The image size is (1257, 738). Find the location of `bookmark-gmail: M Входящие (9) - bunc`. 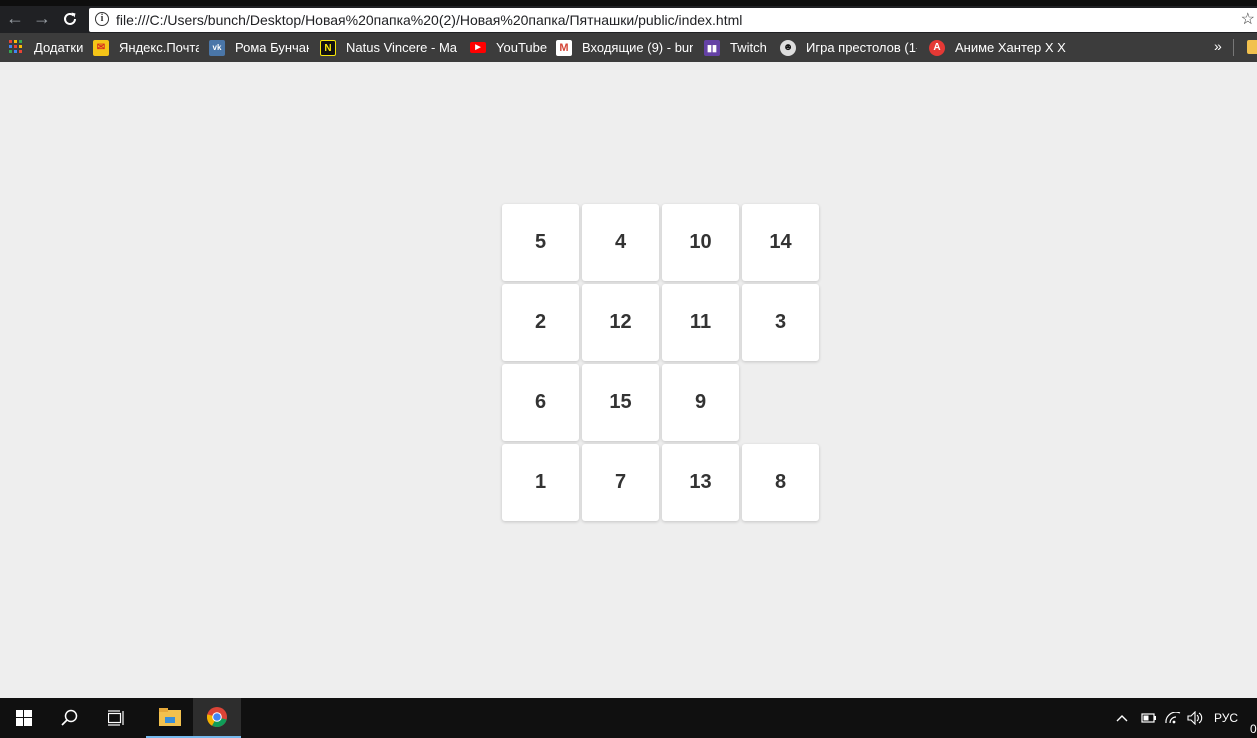

bookmark-gmail: M Входящие (9) - bunc is located at coordinates (624, 47).